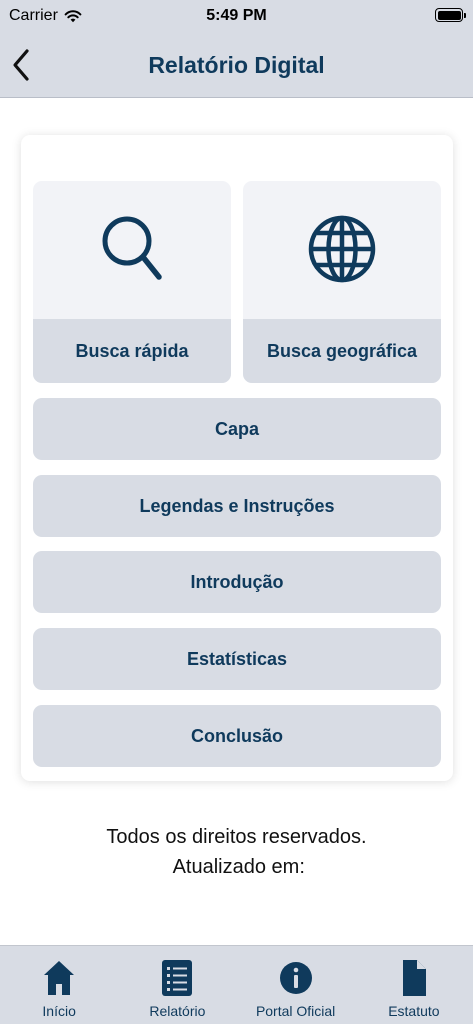 This screenshot has width=473, height=1024. I want to click on home-icon, so click(59, 978).